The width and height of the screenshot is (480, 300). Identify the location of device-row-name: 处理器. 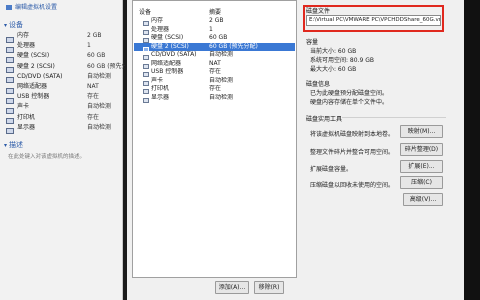
(160, 29).